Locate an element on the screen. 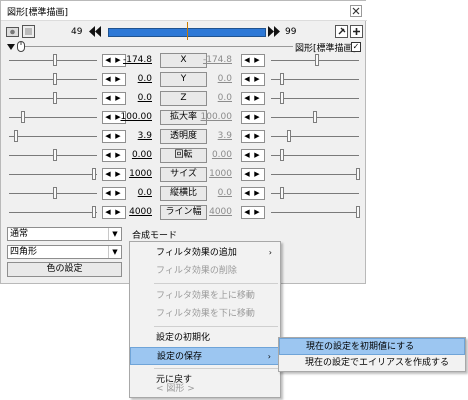  menu-item-move-filter-up: フィルタ効果を上に移動 is located at coordinates (205, 296).